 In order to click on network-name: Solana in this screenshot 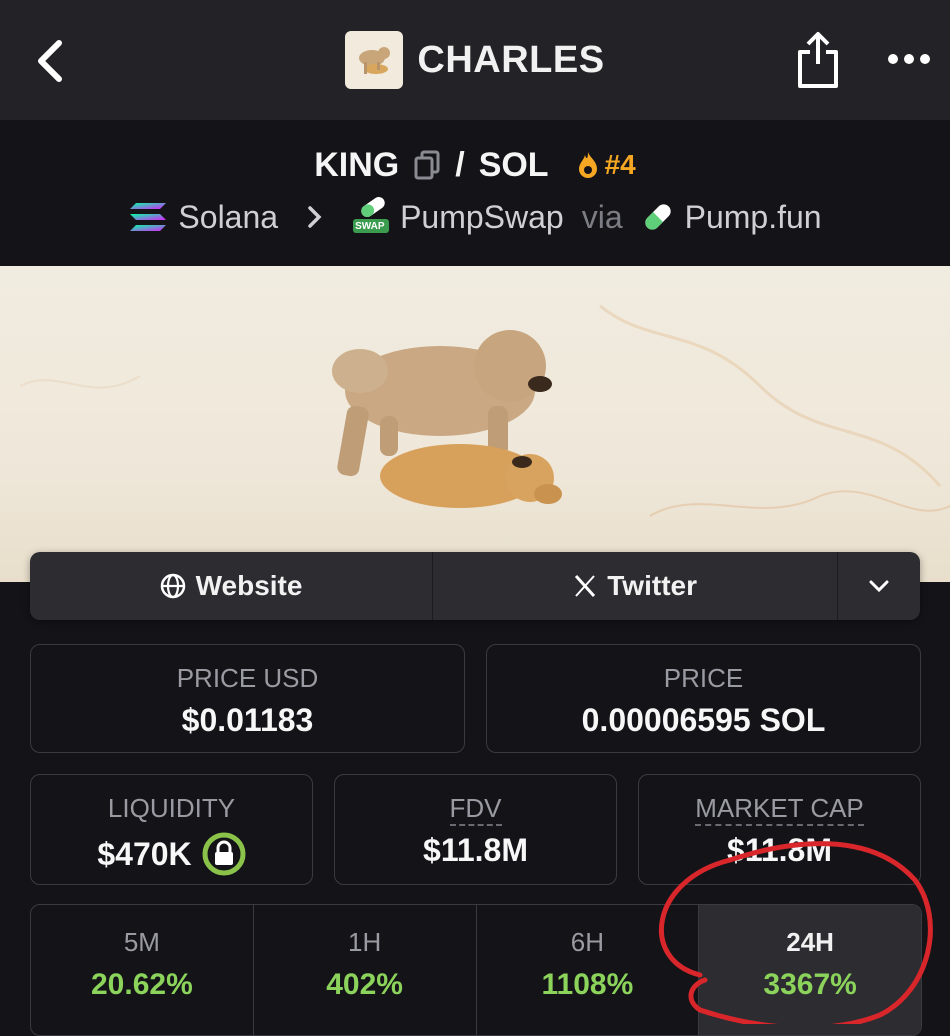, I will do `click(228, 217)`.